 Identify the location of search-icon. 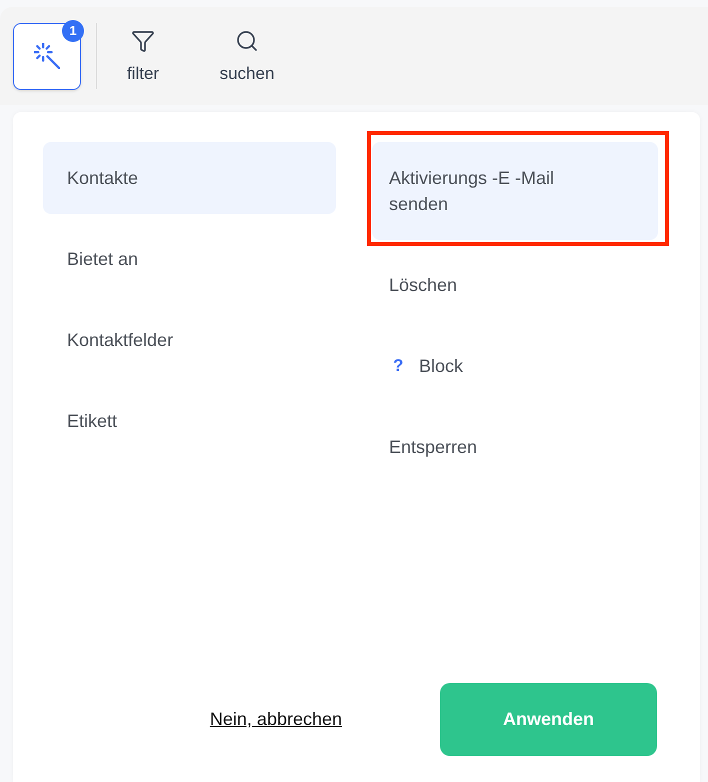
(247, 40).